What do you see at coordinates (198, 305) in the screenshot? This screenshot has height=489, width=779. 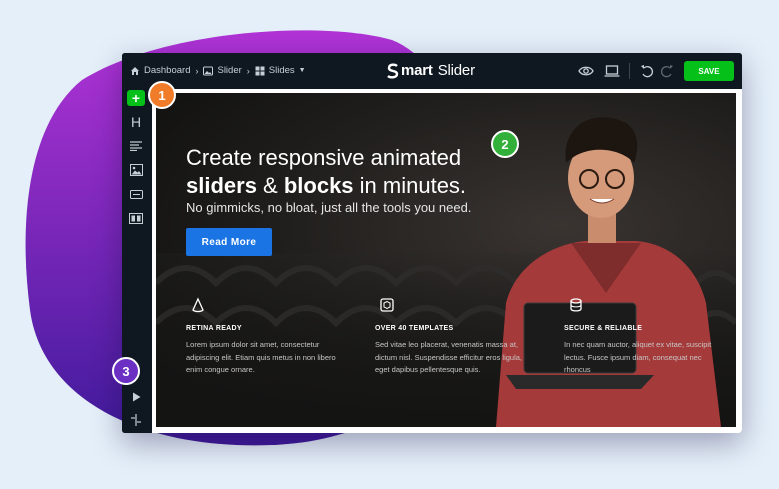 I see `cone-icon` at bounding box center [198, 305].